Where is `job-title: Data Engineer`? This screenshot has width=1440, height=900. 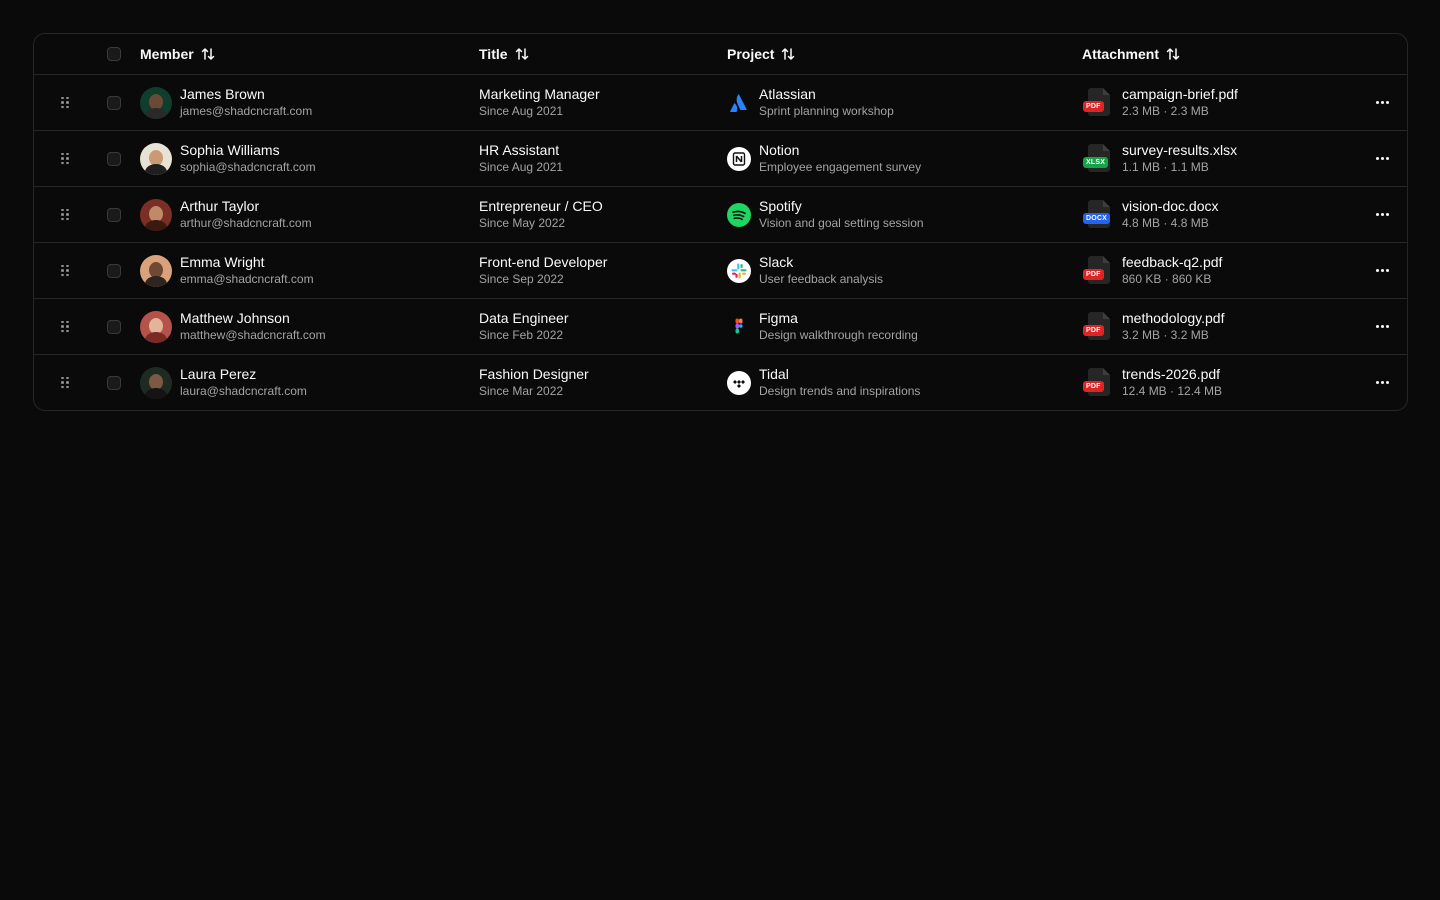
job-title: Data Engineer is located at coordinates (524, 318).